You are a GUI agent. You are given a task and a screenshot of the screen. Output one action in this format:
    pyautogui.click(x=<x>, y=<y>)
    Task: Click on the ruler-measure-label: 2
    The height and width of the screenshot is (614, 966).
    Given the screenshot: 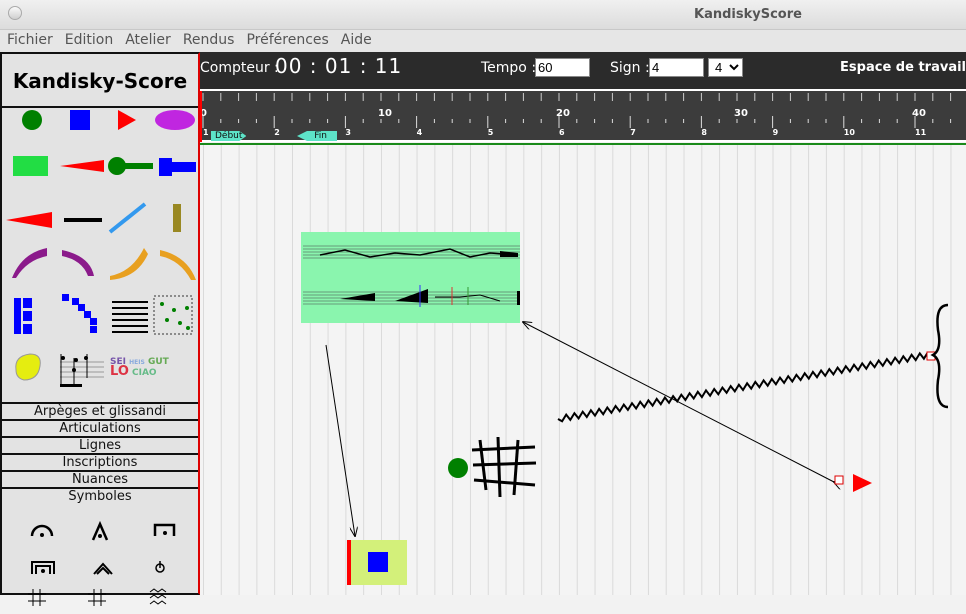 What is the action you would take?
    pyautogui.click(x=277, y=132)
    